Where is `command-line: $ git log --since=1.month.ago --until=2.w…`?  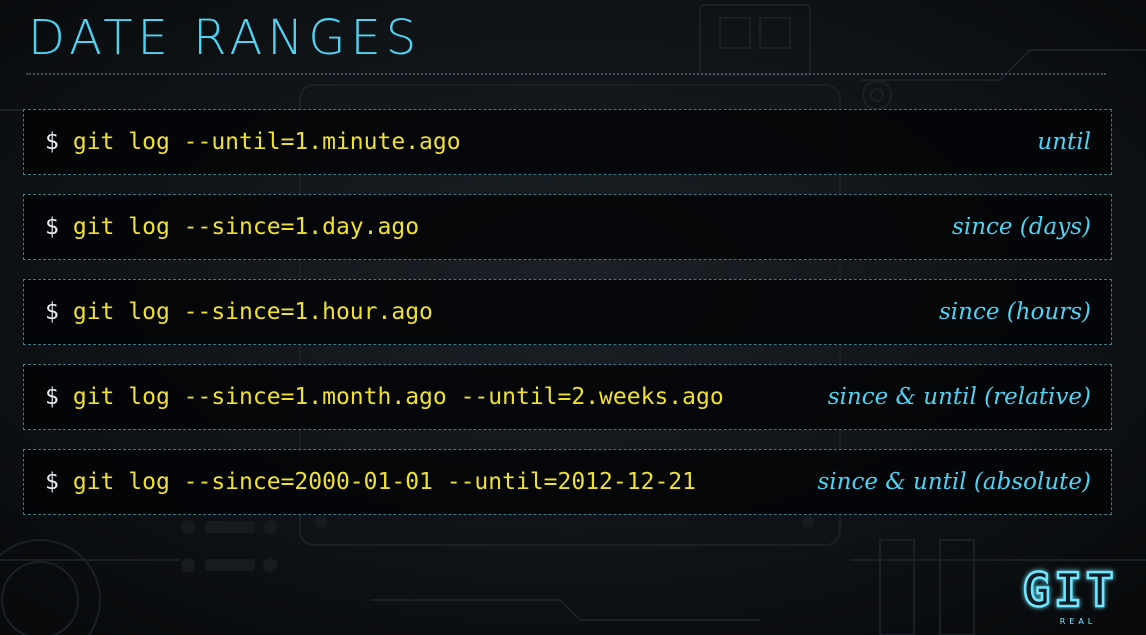 command-line: $ git log --since=1.month.ago --until=2.w… is located at coordinates (384, 397).